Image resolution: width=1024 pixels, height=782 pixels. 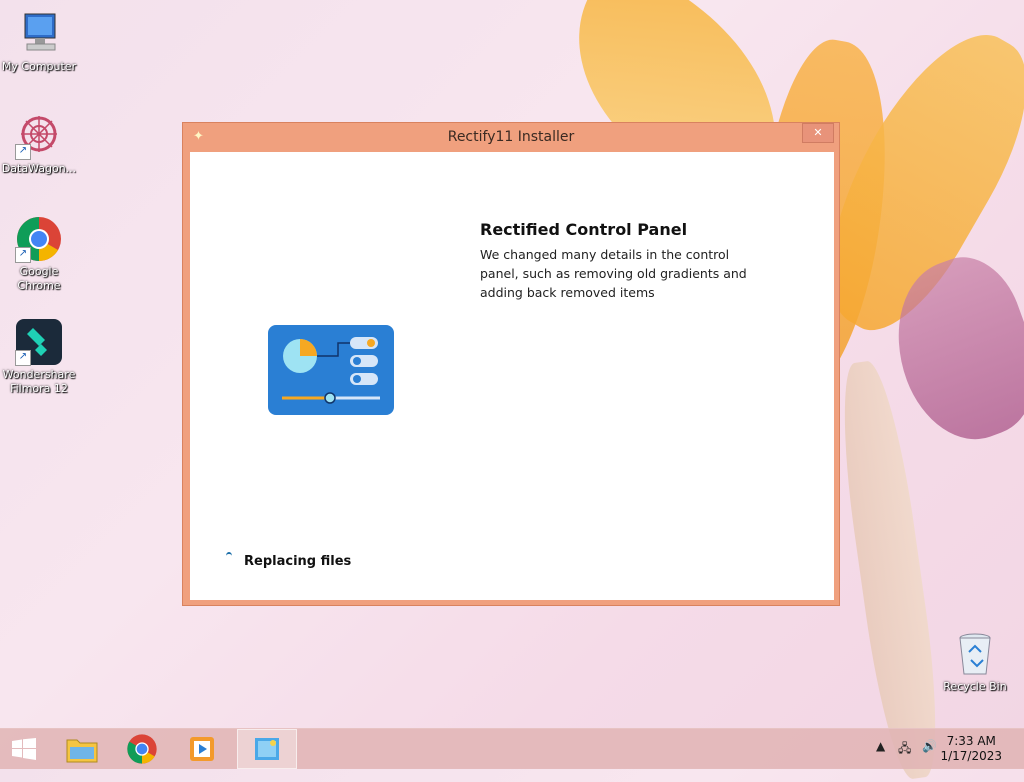 I want to click on taskbar: ▲ 🖧 🔊 7:33 AM 1/17/2023, so click(x=512, y=748).